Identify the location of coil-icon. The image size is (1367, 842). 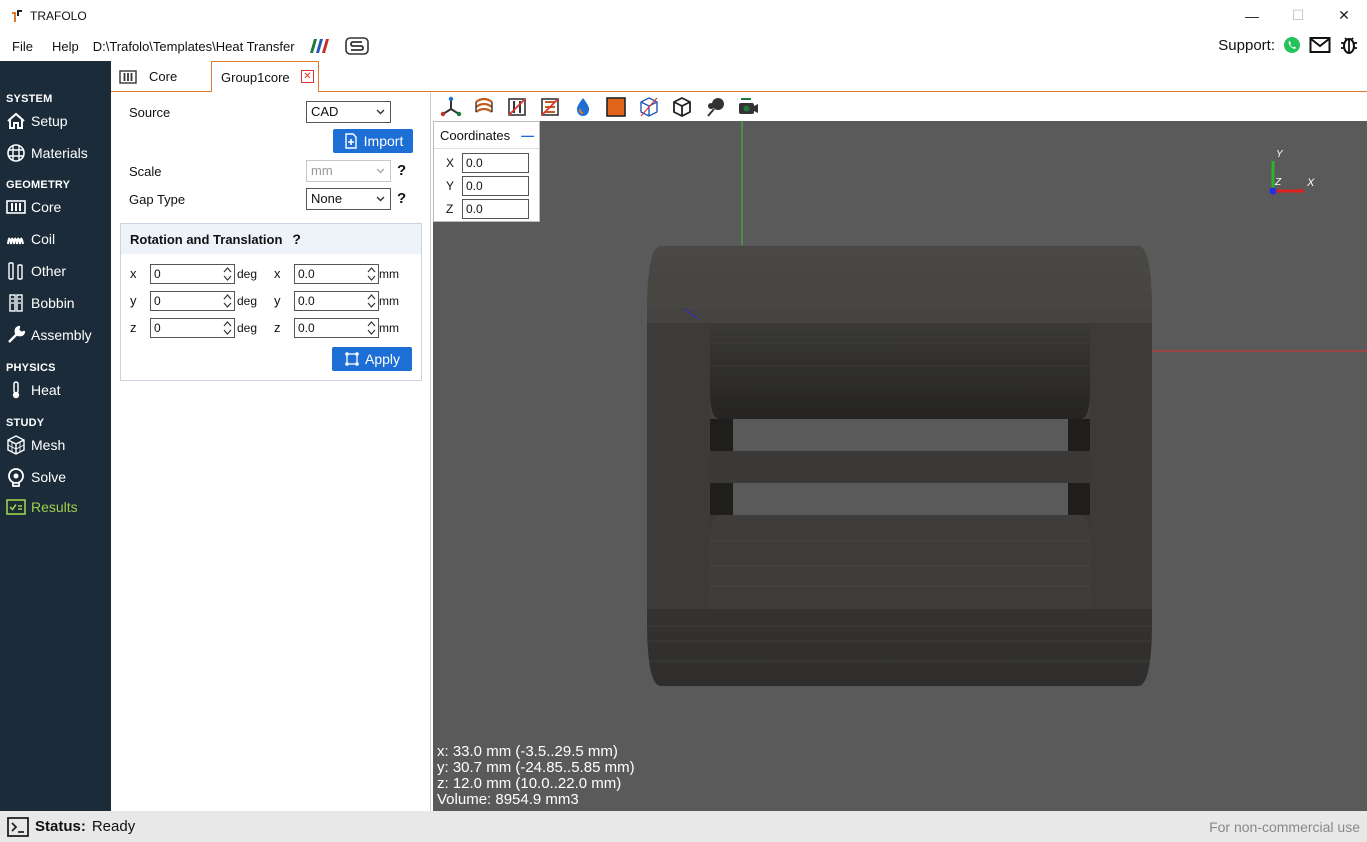
(15, 241).